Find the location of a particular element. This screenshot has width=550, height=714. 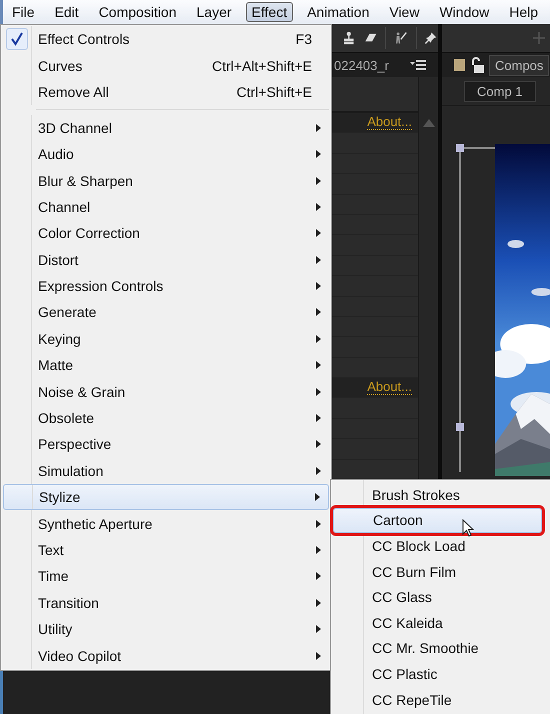

submenu-item: Video Copilot is located at coordinates (166, 655).